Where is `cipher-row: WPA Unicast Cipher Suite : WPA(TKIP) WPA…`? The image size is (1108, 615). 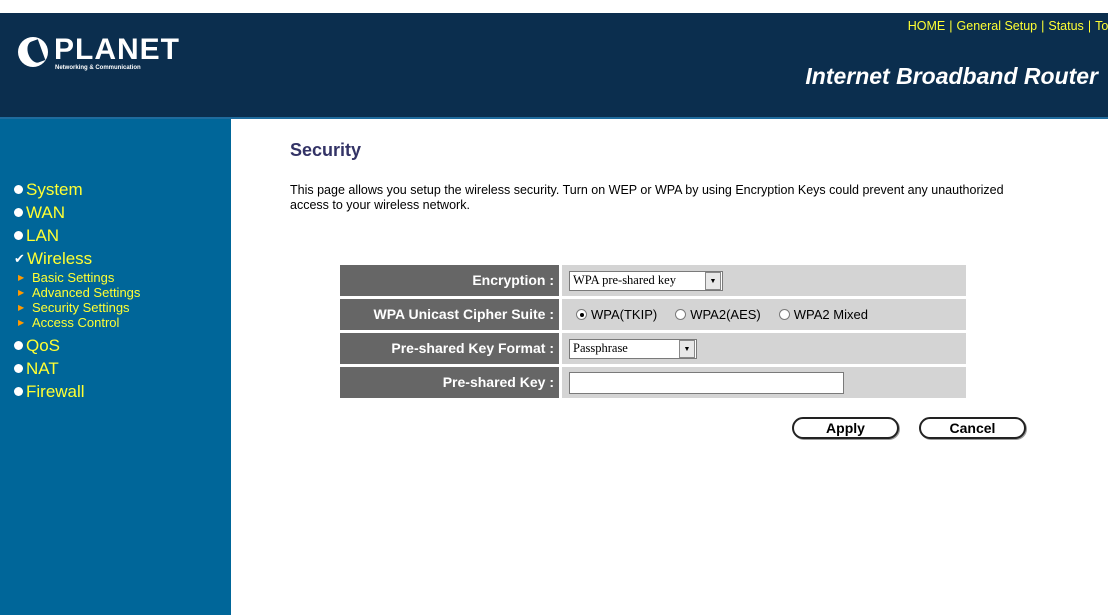 cipher-row: WPA Unicast Cipher Suite : WPA(TKIP) WPA… is located at coordinates (653, 314).